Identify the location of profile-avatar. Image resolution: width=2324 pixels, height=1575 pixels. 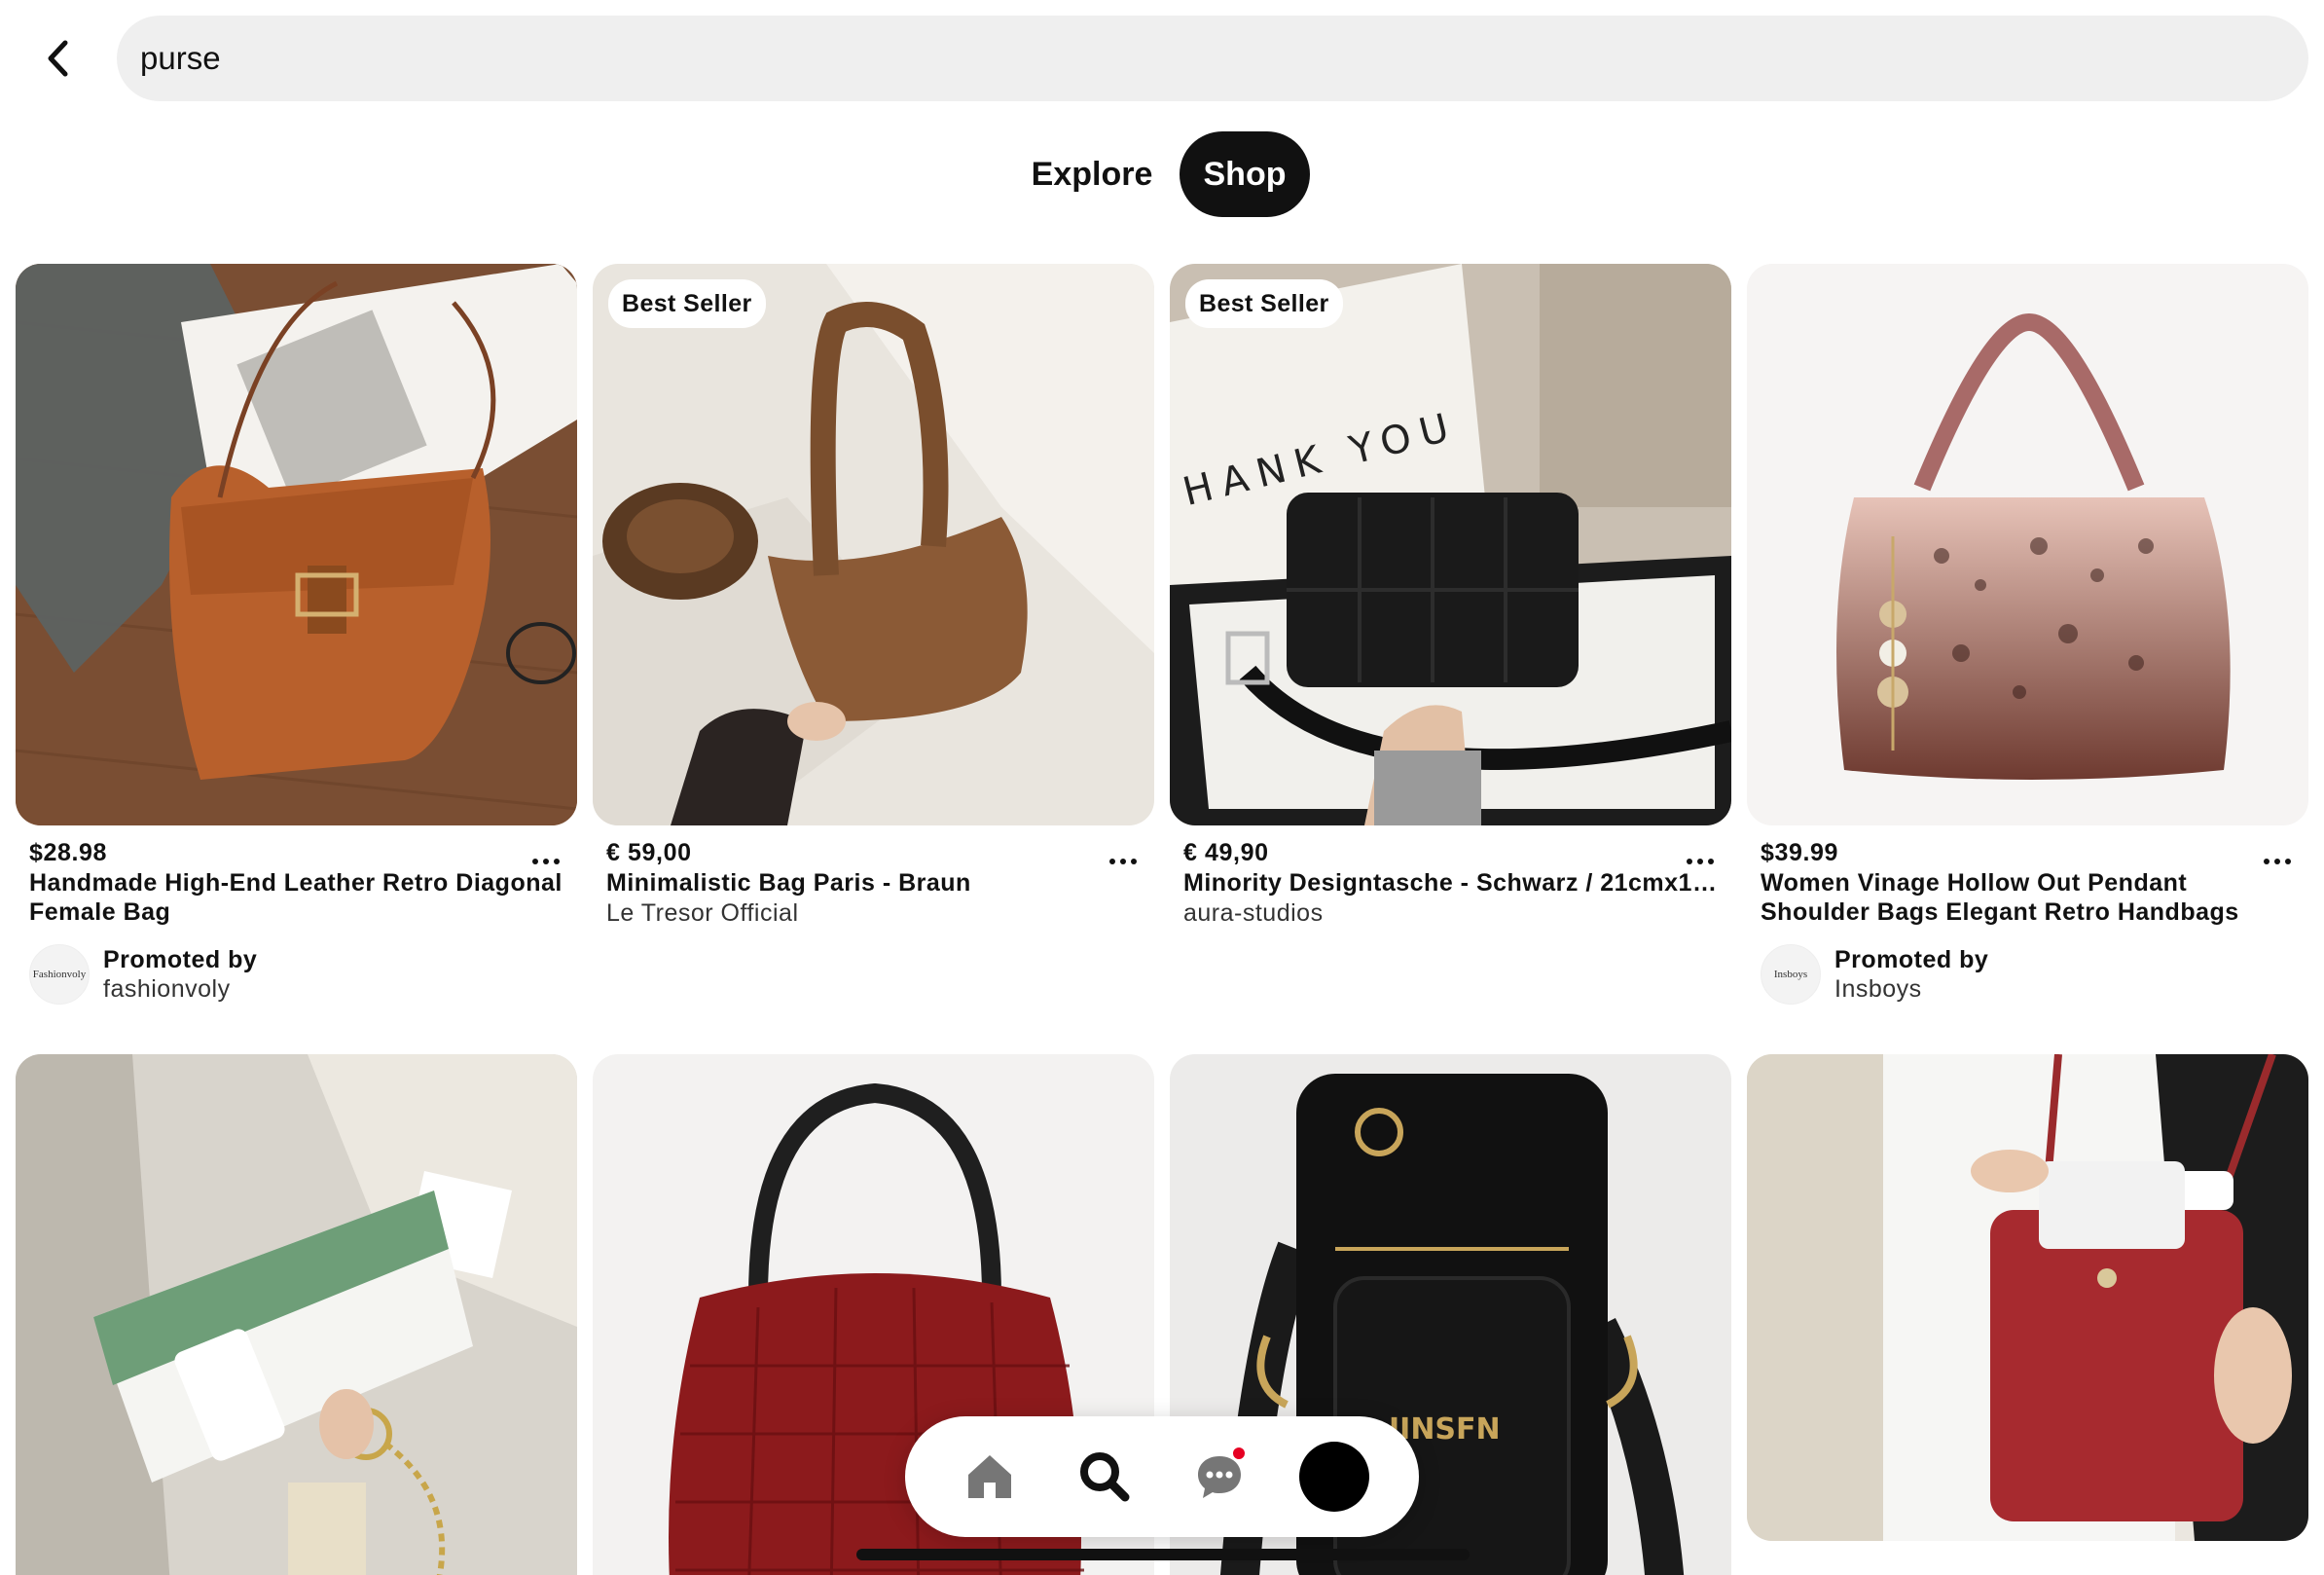
(1334, 1477).